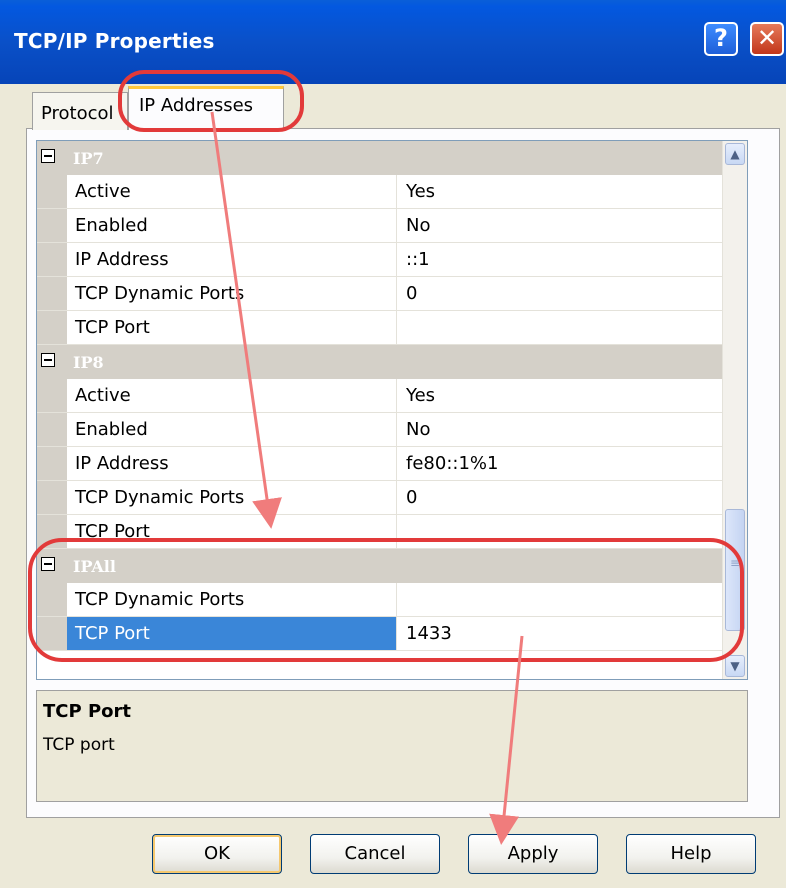  I want to click on group-name: IPAll, so click(94, 566).